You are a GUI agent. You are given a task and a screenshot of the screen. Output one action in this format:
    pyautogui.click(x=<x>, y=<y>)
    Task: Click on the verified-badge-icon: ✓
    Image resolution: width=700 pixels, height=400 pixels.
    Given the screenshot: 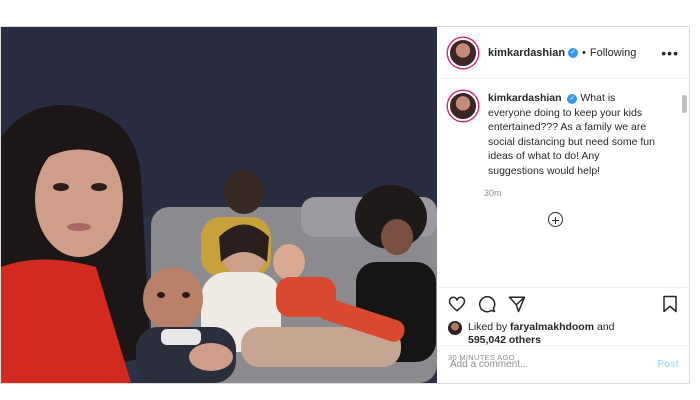 What is the action you would take?
    pyautogui.click(x=573, y=52)
    